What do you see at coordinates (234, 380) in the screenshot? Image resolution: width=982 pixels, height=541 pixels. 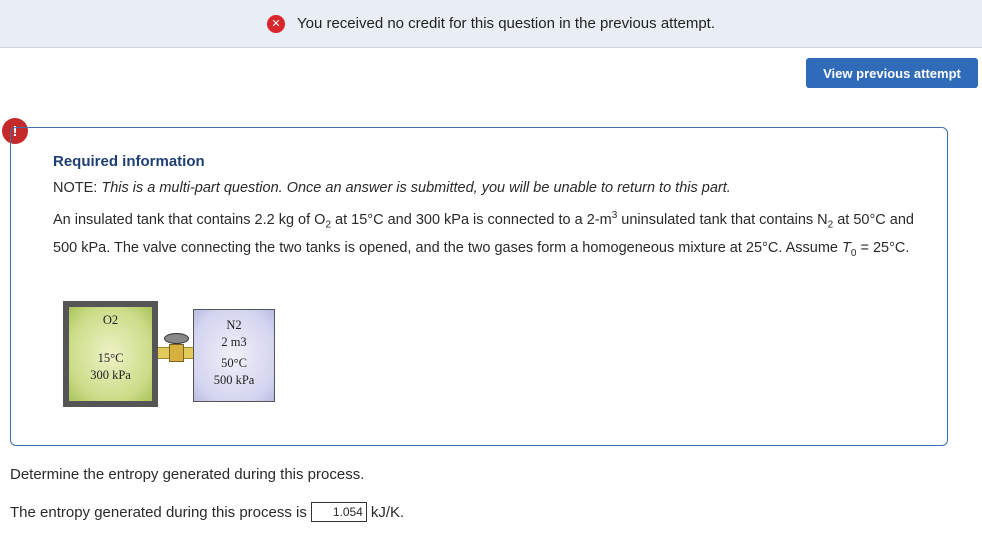 I see `tank2-pressure-label: 500 kPa` at bounding box center [234, 380].